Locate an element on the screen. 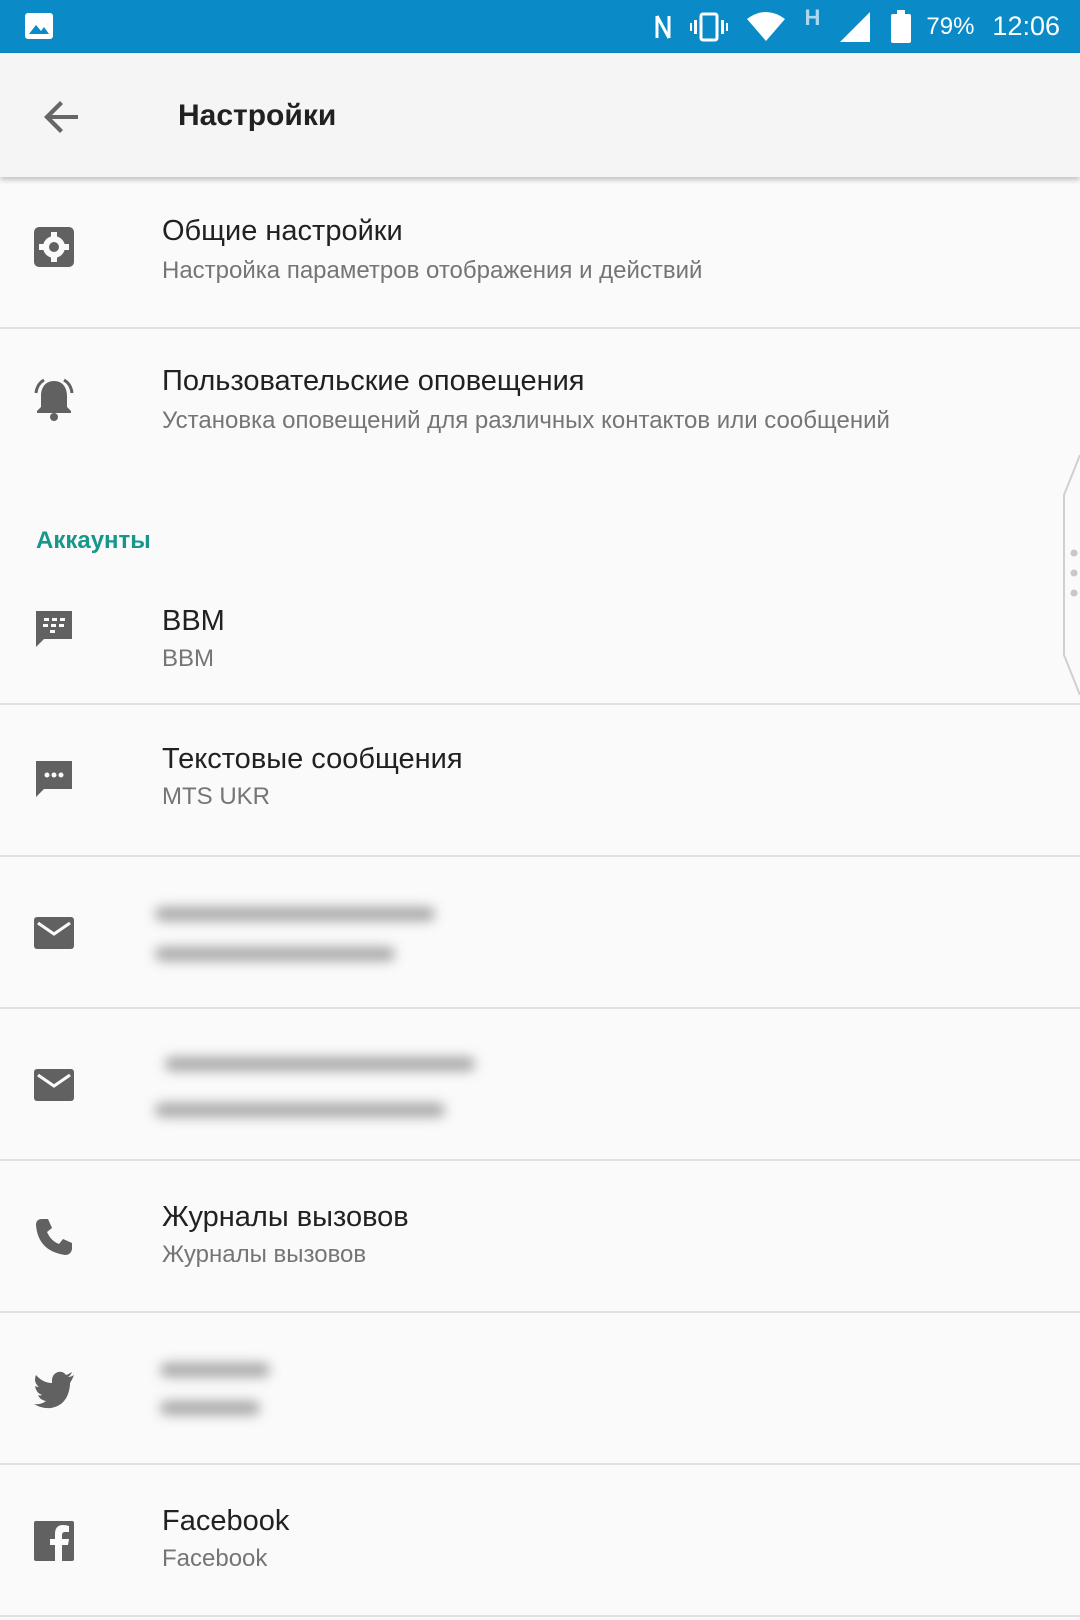  battery-percent: 79% is located at coordinates (950, 26).